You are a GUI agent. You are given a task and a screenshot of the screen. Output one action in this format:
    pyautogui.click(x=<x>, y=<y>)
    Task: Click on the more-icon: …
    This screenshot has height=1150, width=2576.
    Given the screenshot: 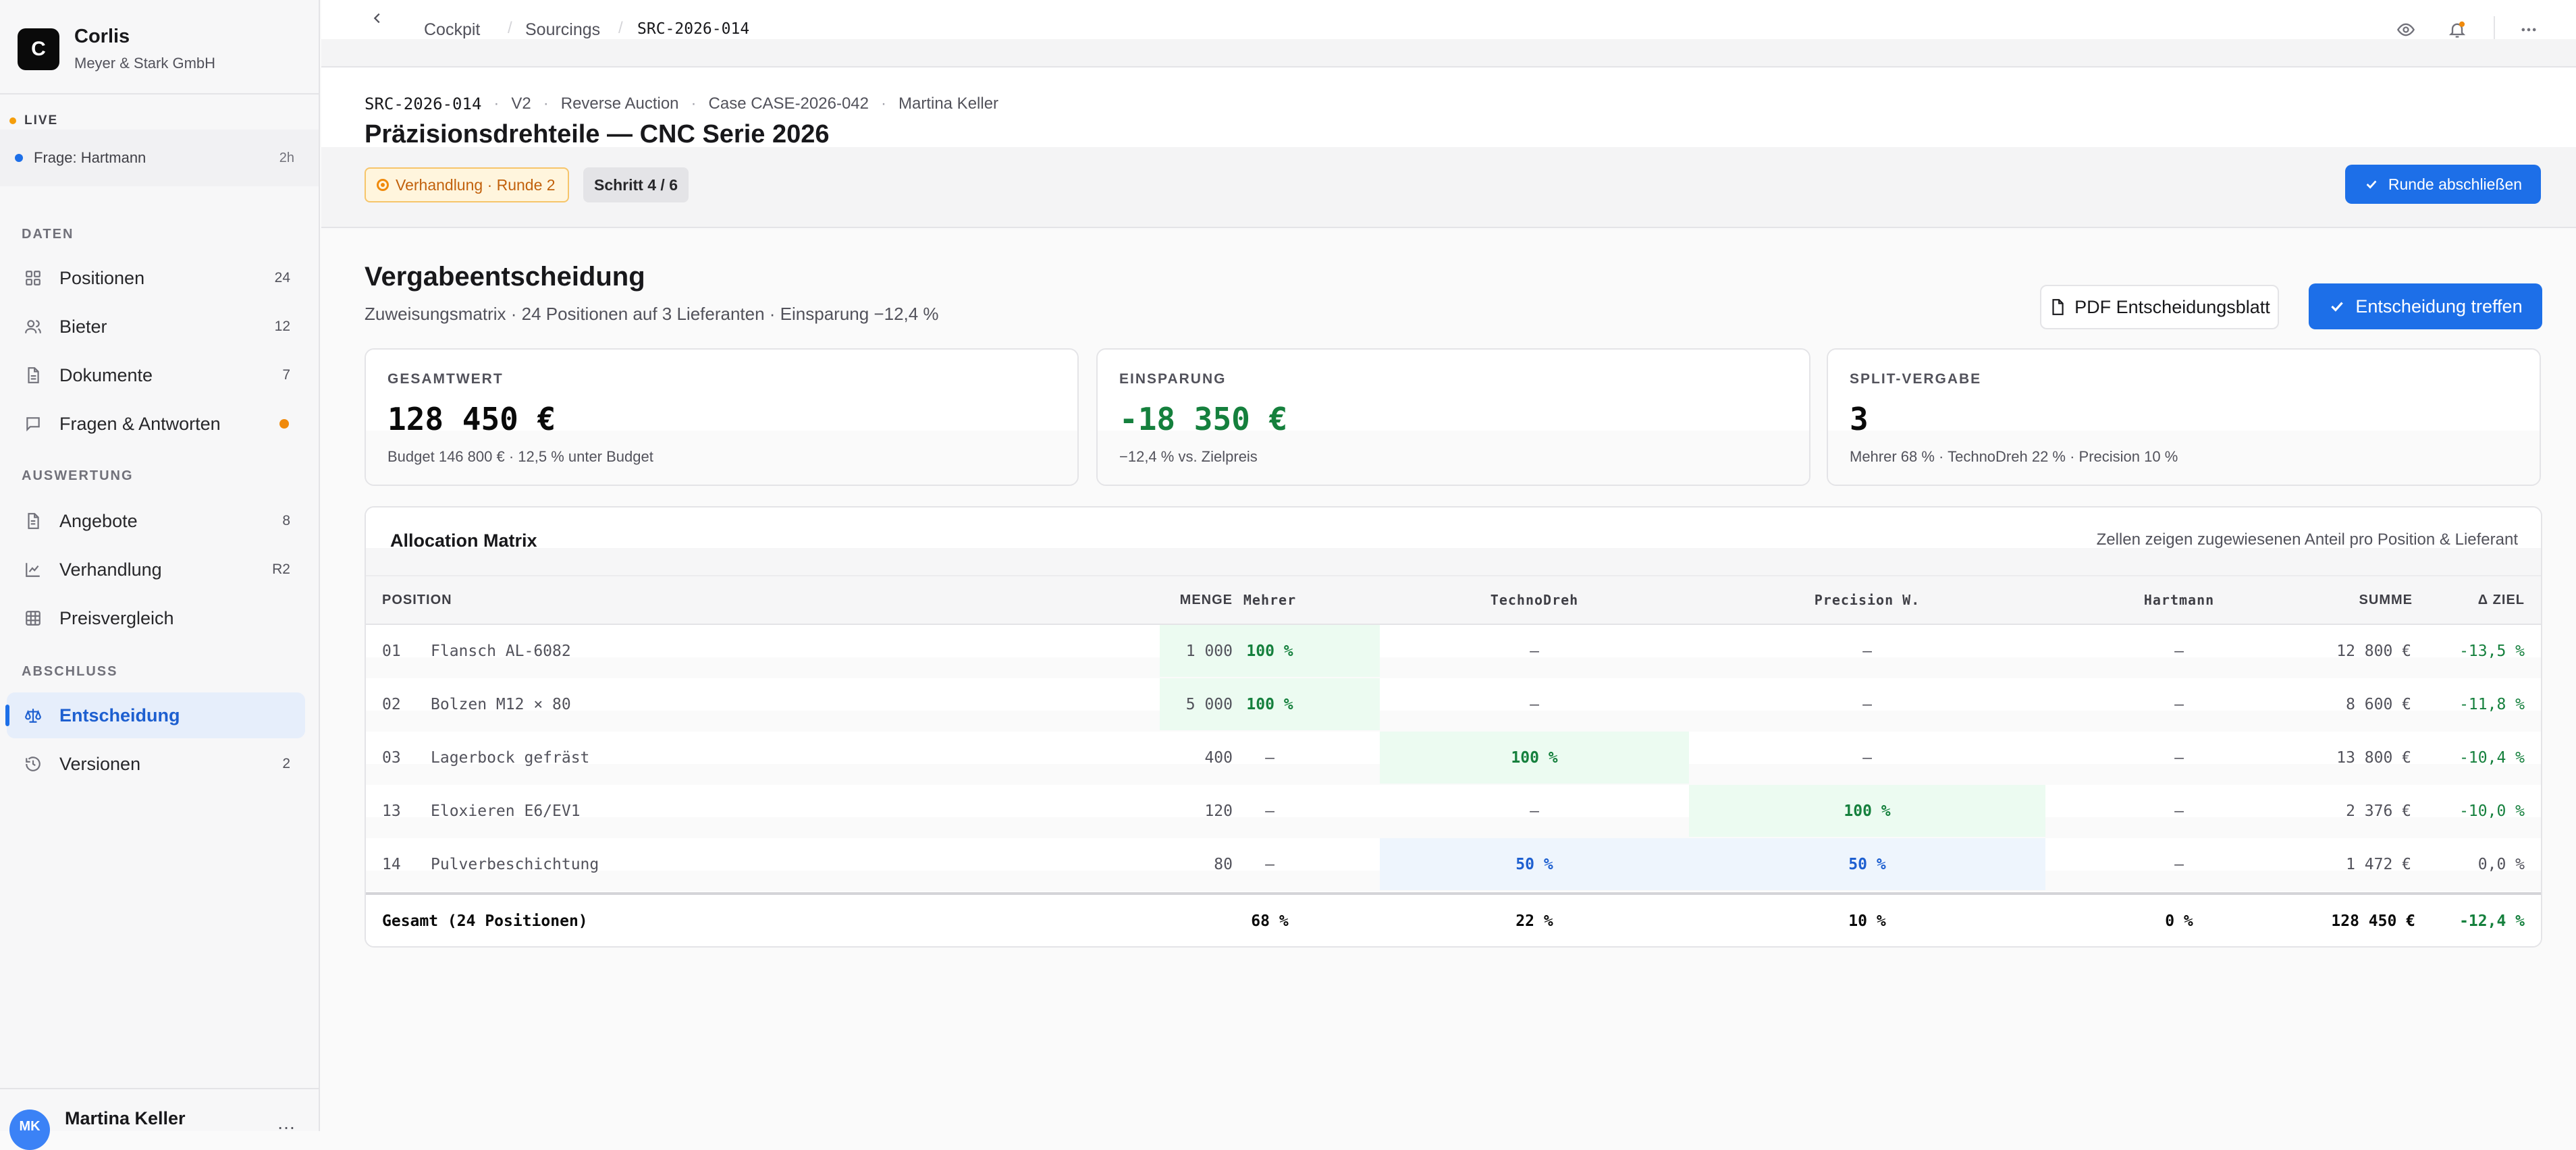 What is the action you would take?
    pyautogui.click(x=286, y=1123)
    